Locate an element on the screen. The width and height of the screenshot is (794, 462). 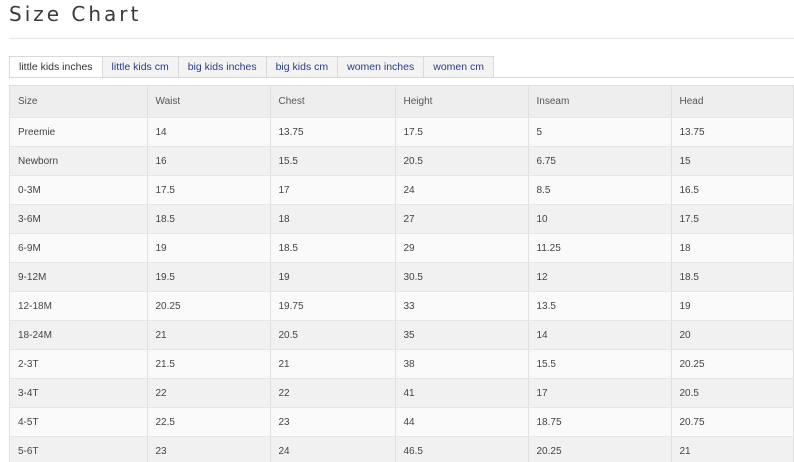
page-title: Size Chart is located at coordinates (75, 14).